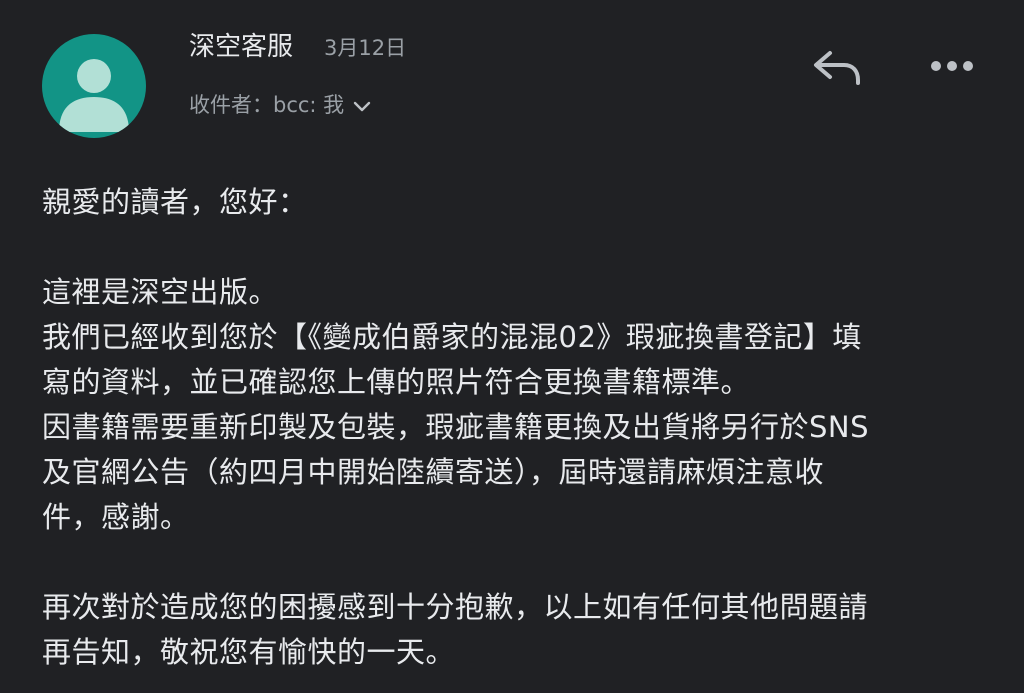  What do you see at coordinates (241, 47) in the screenshot?
I see `sender-name: 深空客服` at bounding box center [241, 47].